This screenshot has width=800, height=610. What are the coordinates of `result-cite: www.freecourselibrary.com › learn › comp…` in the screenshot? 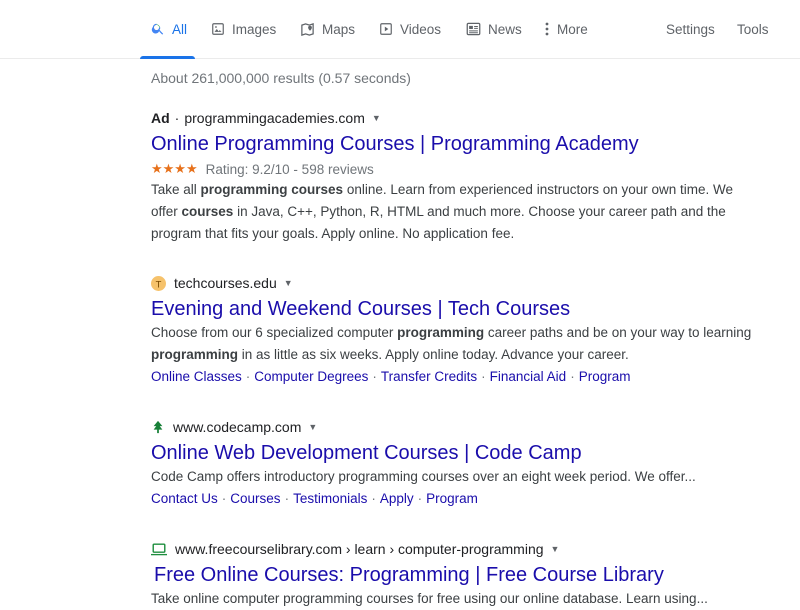 It's located at (456, 549).